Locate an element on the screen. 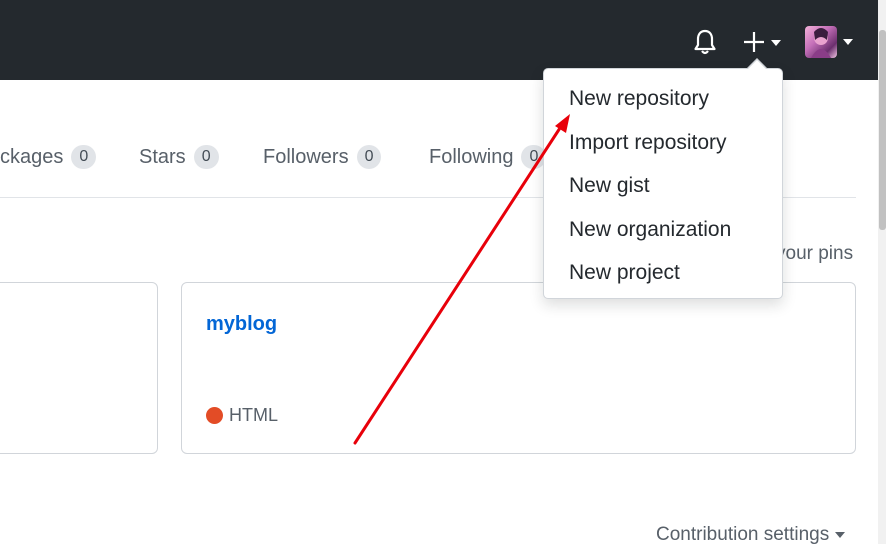 This screenshot has width=886, height=546. language-label: HTML is located at coordinates (253, 415).